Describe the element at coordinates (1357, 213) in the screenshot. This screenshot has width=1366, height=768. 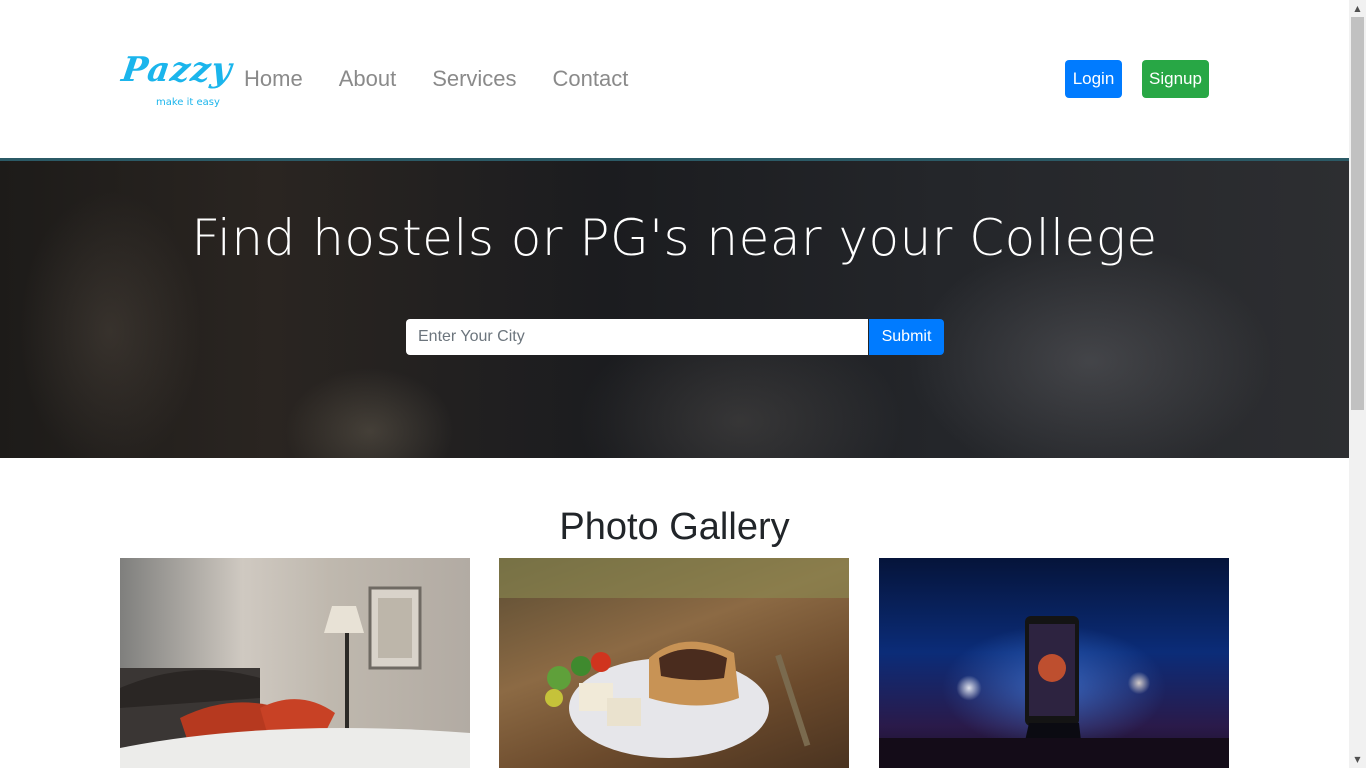
I see `scrollbar-thumb` at that location.